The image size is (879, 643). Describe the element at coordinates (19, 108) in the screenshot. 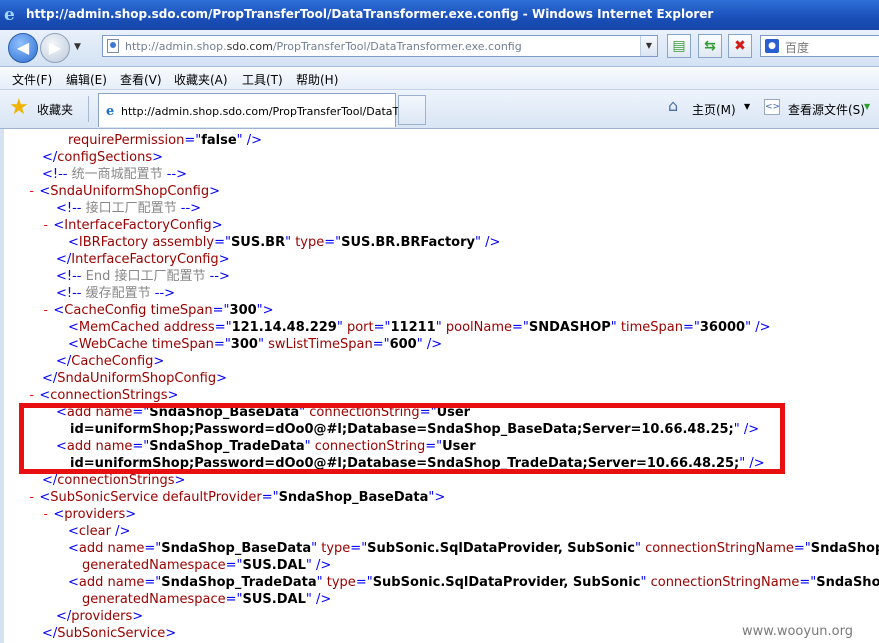

I see `favorites-star-icon: ★` at that location.